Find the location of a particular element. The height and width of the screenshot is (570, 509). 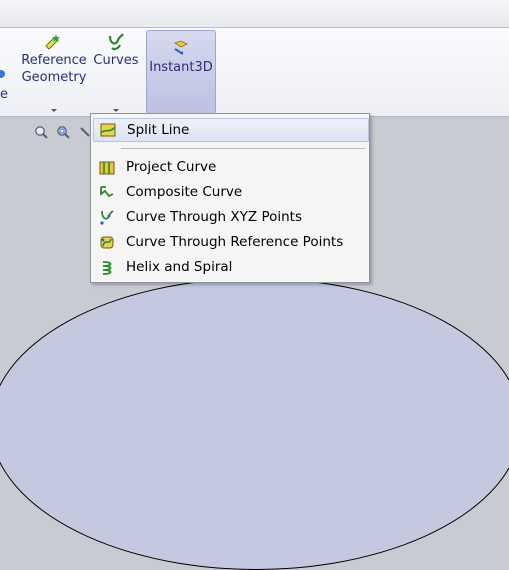

menu-item-label: Composite Curve is located at coordinates (184, 192).